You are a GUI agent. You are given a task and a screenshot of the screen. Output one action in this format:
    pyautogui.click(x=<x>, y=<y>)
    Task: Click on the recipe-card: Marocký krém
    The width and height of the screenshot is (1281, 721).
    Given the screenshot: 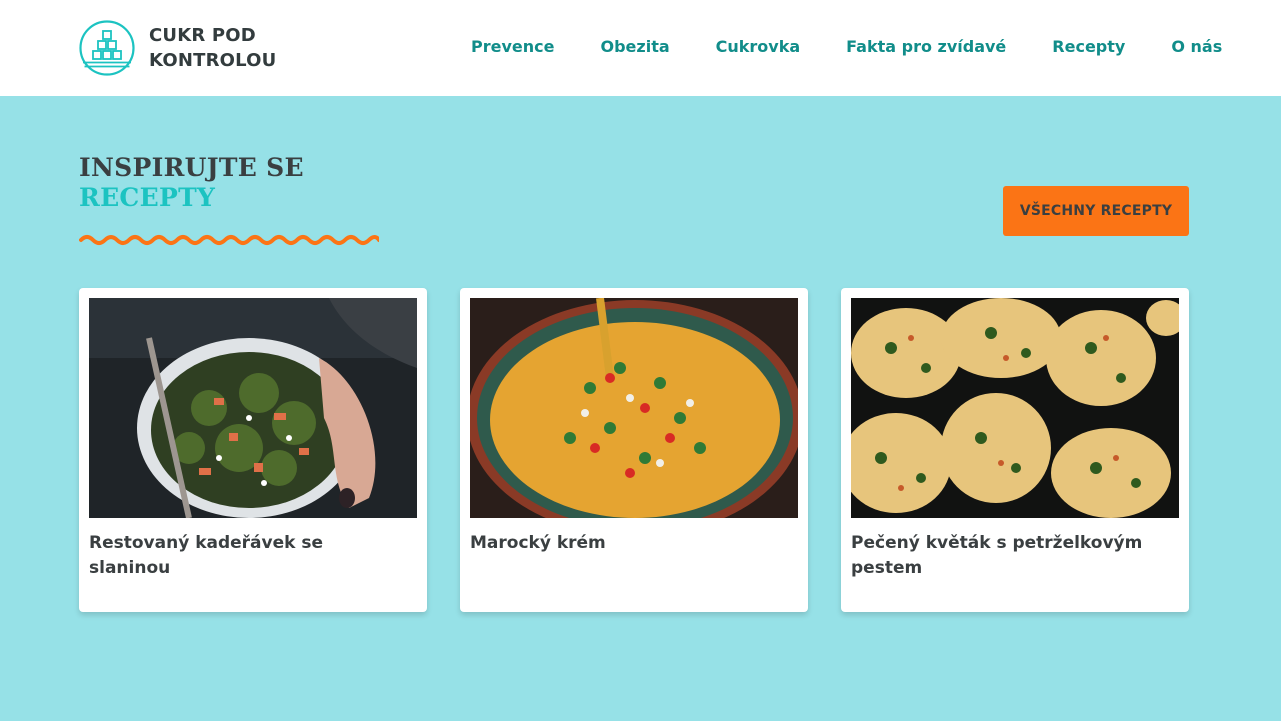 What is the action you would take?
    pyautogui.click(x=634, y=450)
    